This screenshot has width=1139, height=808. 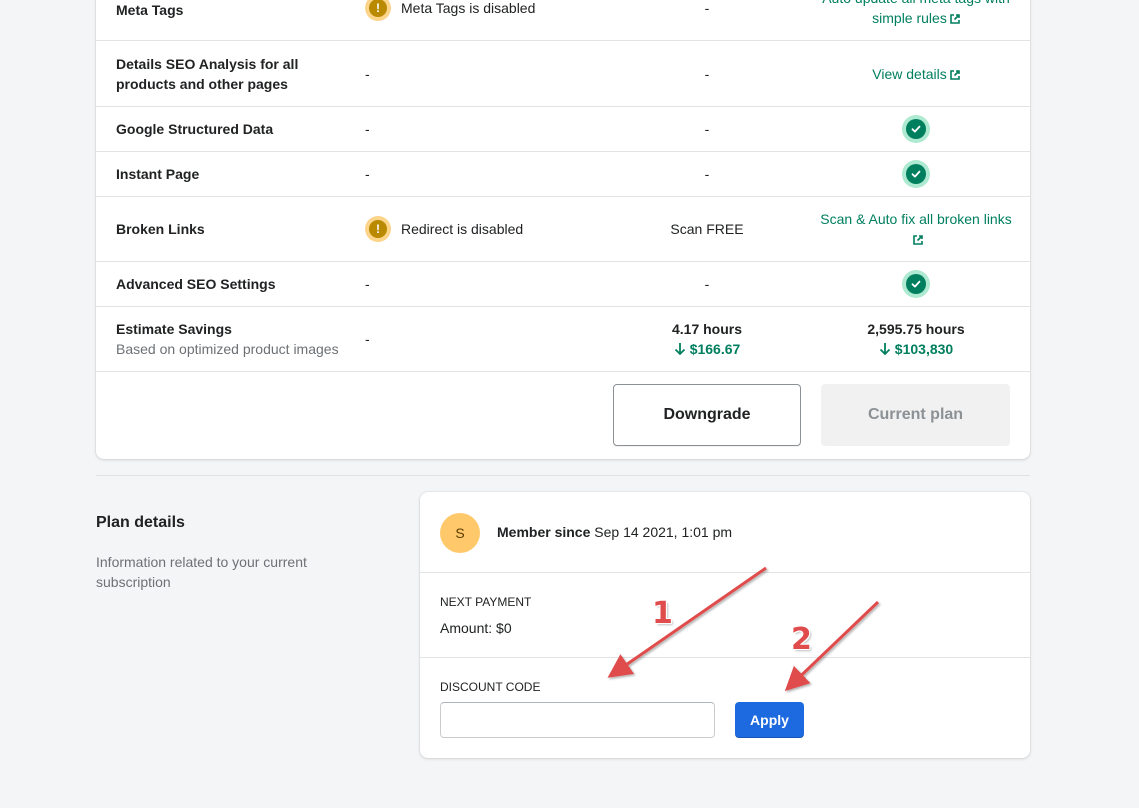 I want to click on downgrade-button: Downgrade, so click(x=707, y=415).